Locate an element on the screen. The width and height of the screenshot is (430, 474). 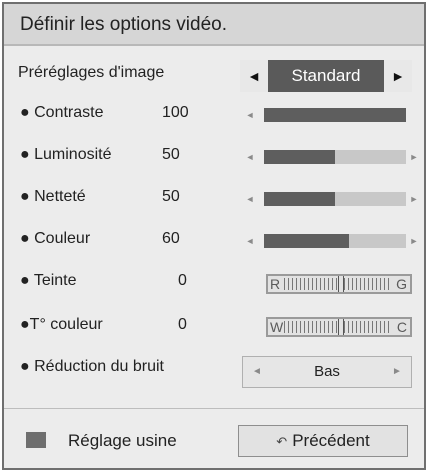
color-value: 60 is located at coordinates (171, 238).